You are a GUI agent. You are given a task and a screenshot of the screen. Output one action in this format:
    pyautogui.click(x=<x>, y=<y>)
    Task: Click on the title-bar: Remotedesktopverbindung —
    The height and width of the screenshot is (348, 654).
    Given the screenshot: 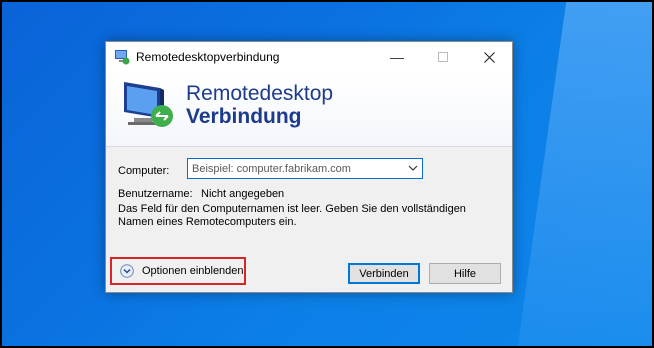 What is the action you would take?
    pyautogui.click(x=309, y=57)
    